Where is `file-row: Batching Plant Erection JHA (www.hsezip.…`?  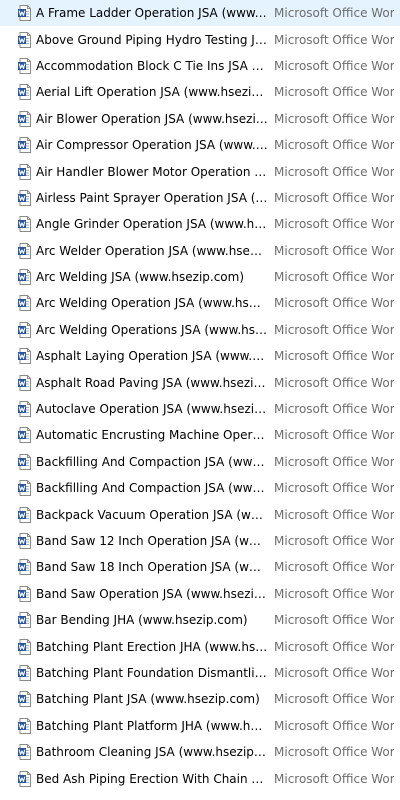
file-row: Batching Plant Erection JHA (www.hsezip.… is located at coordinates (200, 646).